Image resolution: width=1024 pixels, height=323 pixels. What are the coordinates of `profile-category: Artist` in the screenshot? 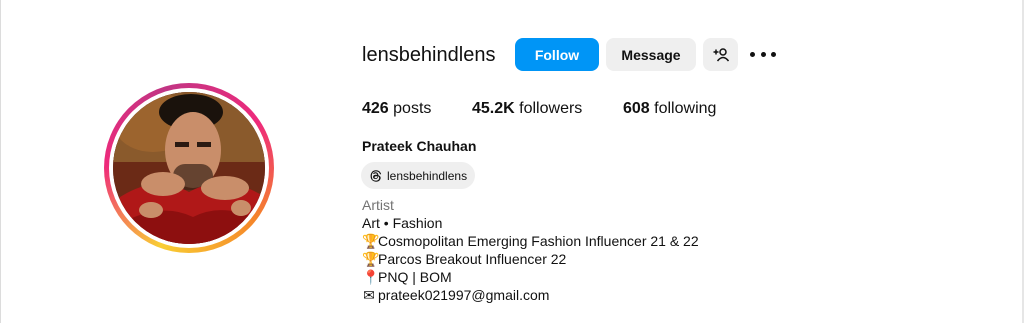 It's located at (378, 205).